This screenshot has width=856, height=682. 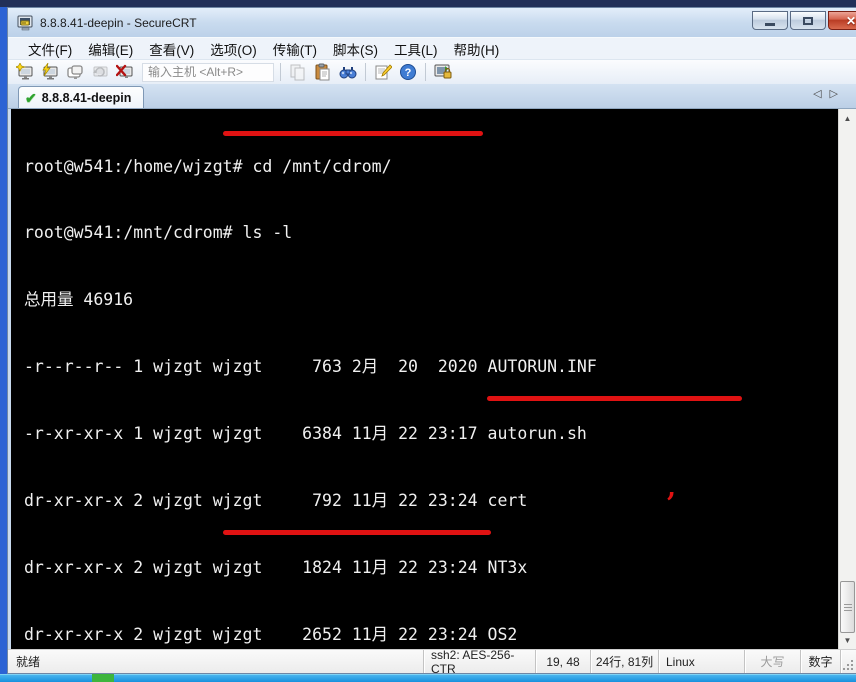 I want to click on resize-grip-dots, so click(x=848, y=665).